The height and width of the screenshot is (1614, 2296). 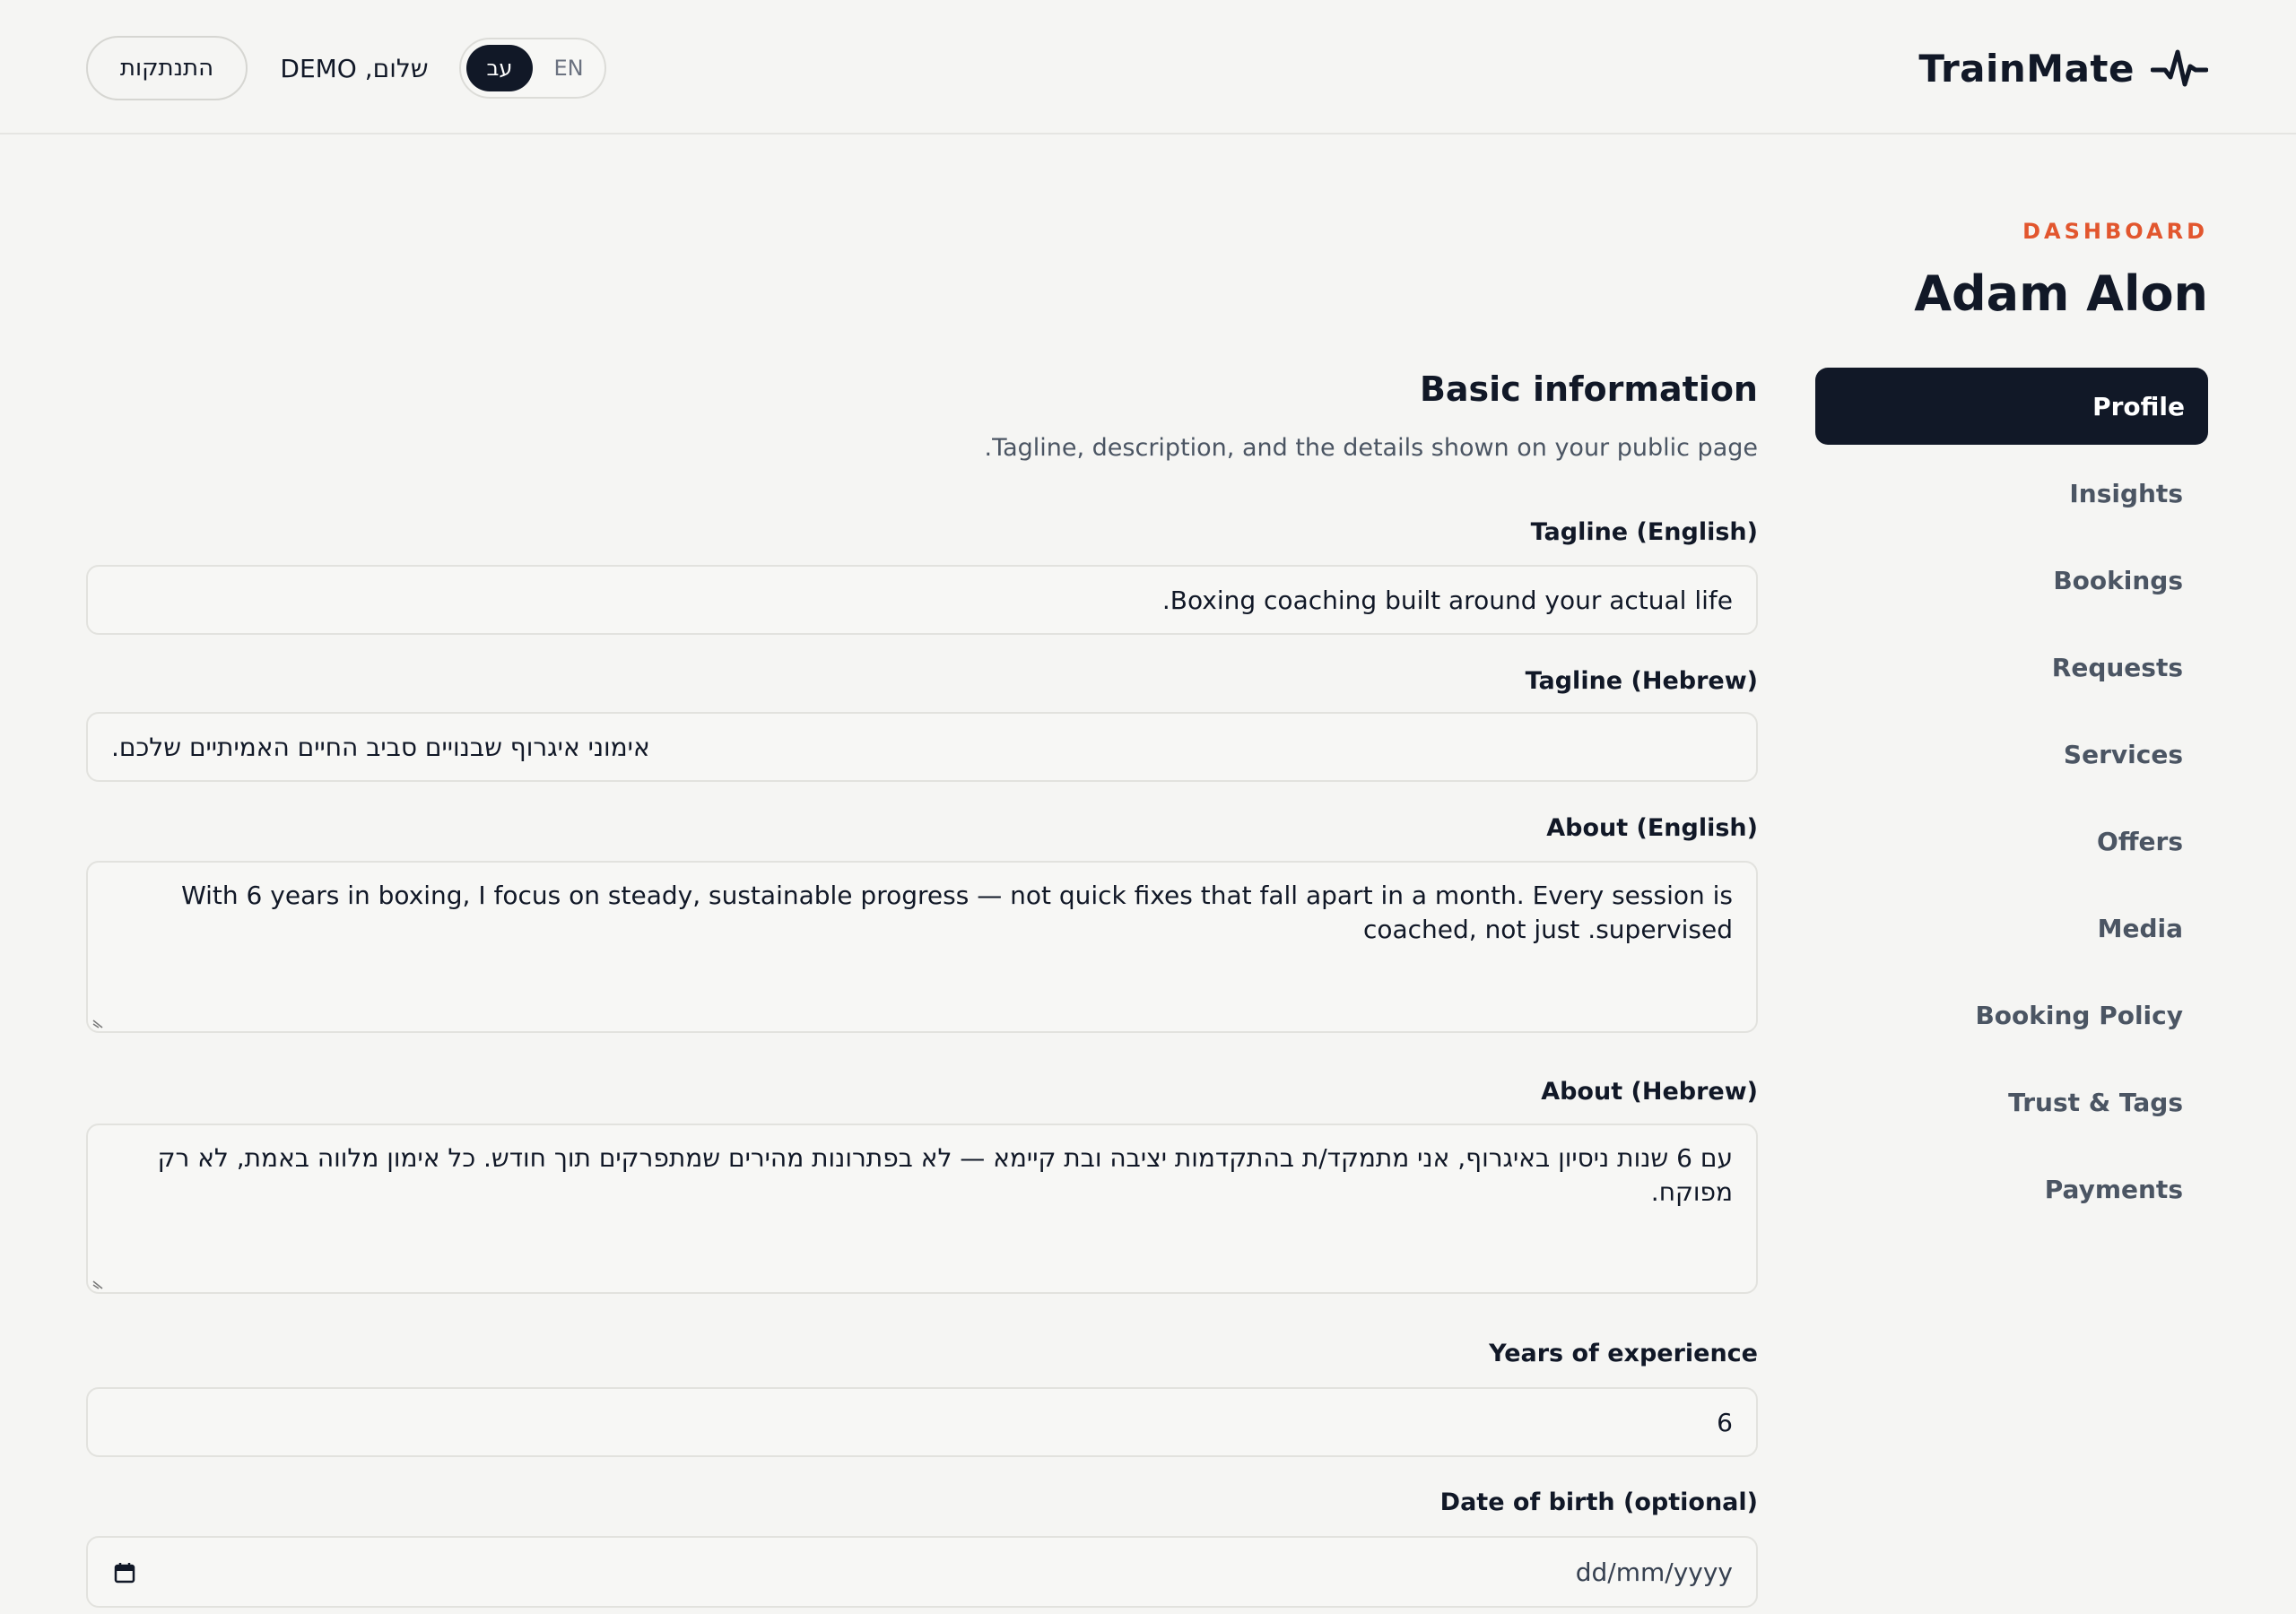 I want to click on dob-input: dd/mm/yyyy, so click(x=922, y=1572).